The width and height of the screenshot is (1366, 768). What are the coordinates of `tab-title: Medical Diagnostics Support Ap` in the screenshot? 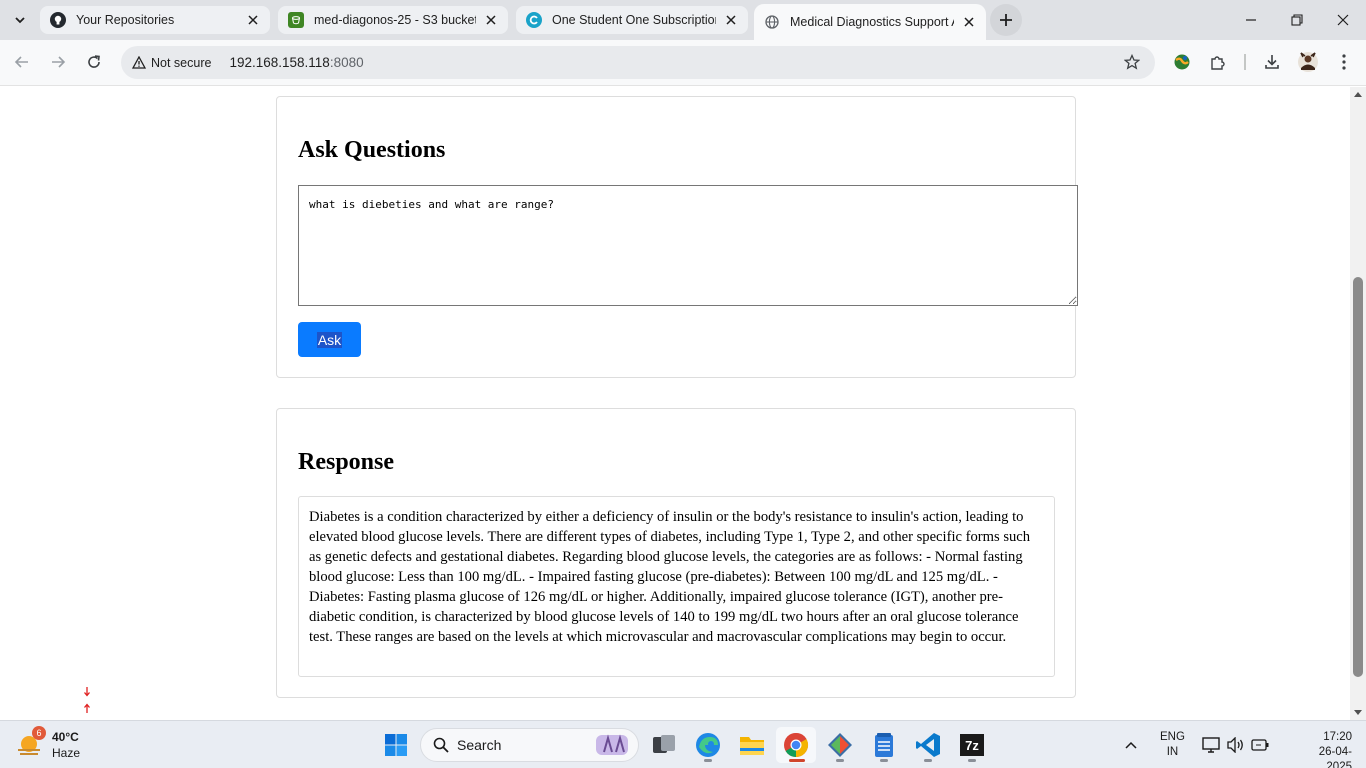 It's located at (872, 22).